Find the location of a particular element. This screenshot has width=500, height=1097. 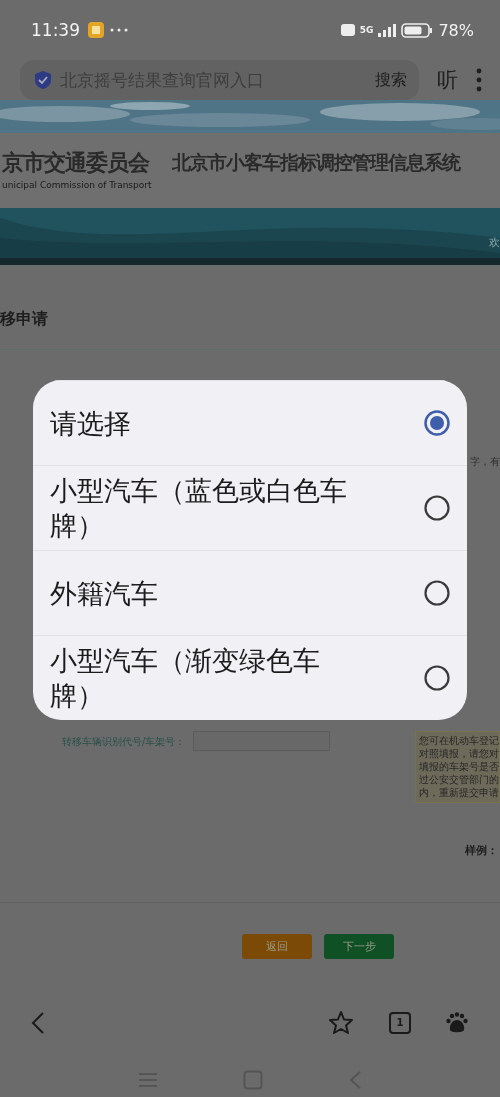

welcome-text: 欢 is located at coordinates (494, 242).